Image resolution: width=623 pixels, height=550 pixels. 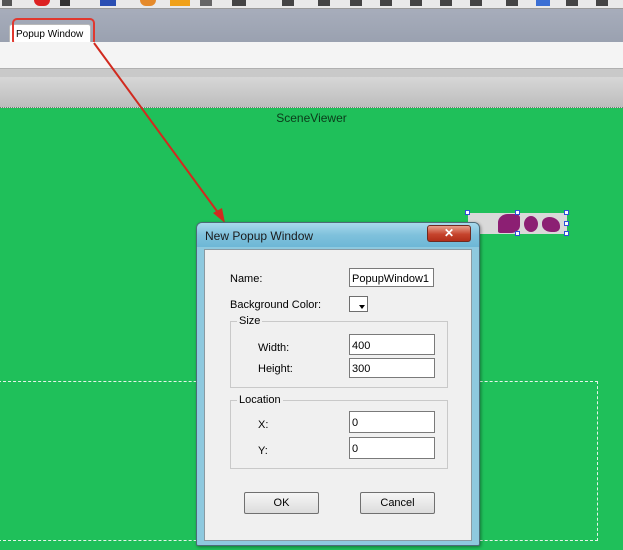 I want to click on height-field, so click(x=392, y=368).